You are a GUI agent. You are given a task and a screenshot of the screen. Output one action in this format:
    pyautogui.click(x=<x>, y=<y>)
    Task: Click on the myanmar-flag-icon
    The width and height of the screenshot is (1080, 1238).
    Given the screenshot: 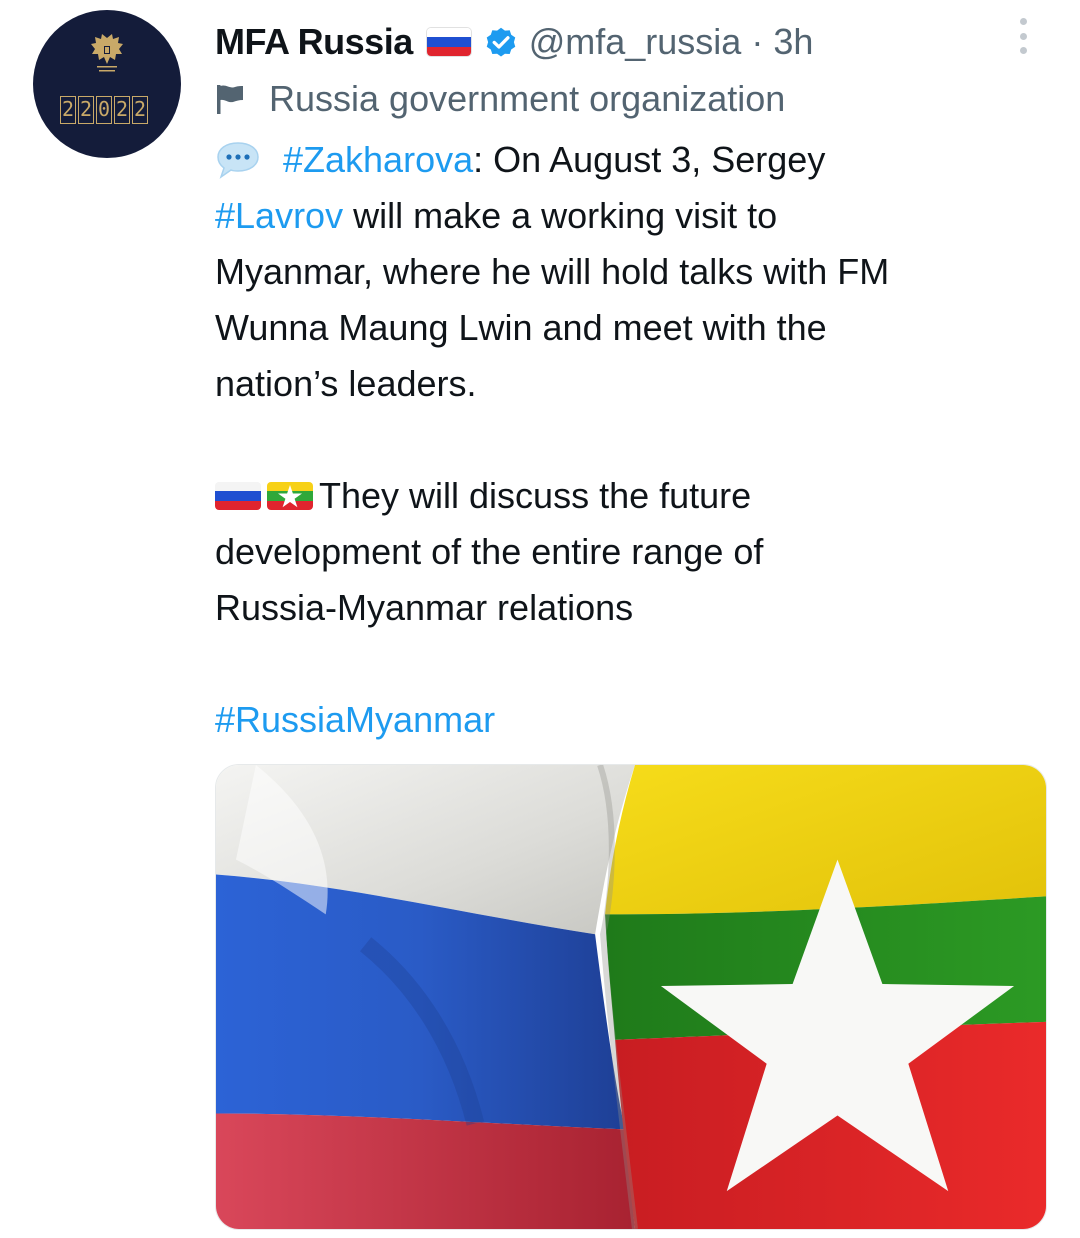 What is the action you would take?
    pyautogui.click(x=290, y=496)
    